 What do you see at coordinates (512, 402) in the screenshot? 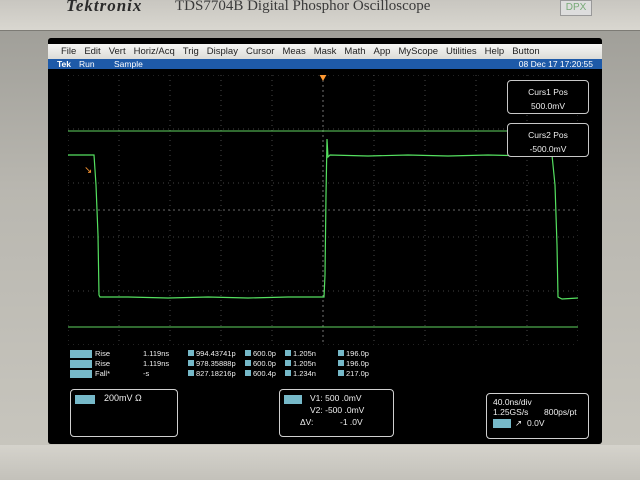
I see `horiz-scale: 40.0ns/div` at bounding box center [512, 402].